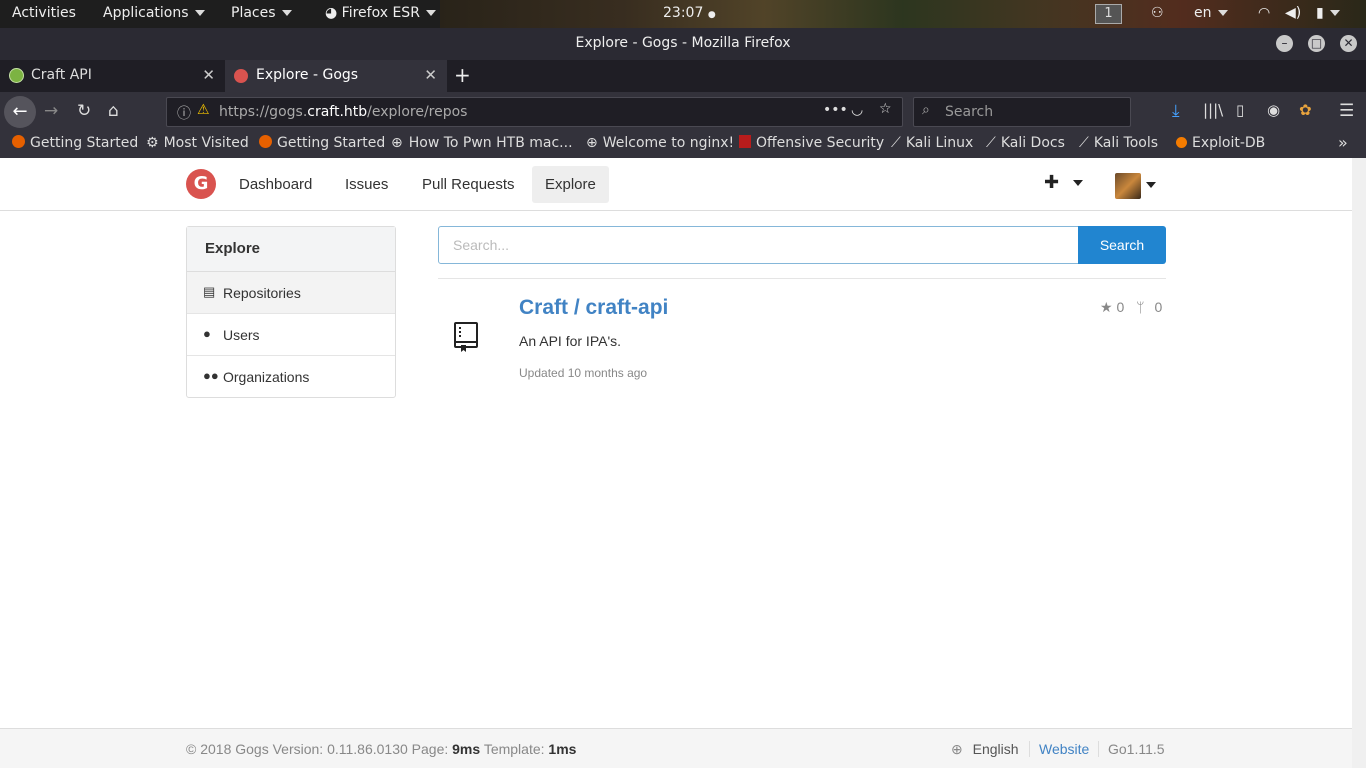  Describe the element at coordinates (261, 13) in the screenshot. I see `places-menu: Places` at that location.